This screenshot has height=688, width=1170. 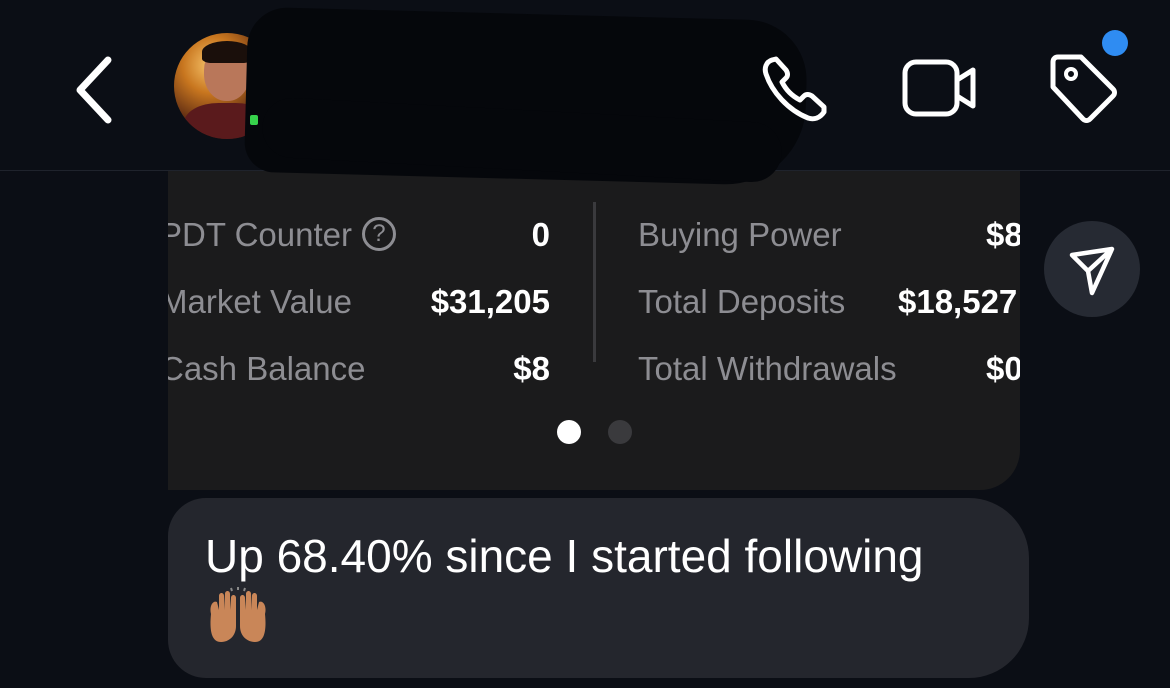 I want to click on video-camera-icon, so click(x=939, y=88).